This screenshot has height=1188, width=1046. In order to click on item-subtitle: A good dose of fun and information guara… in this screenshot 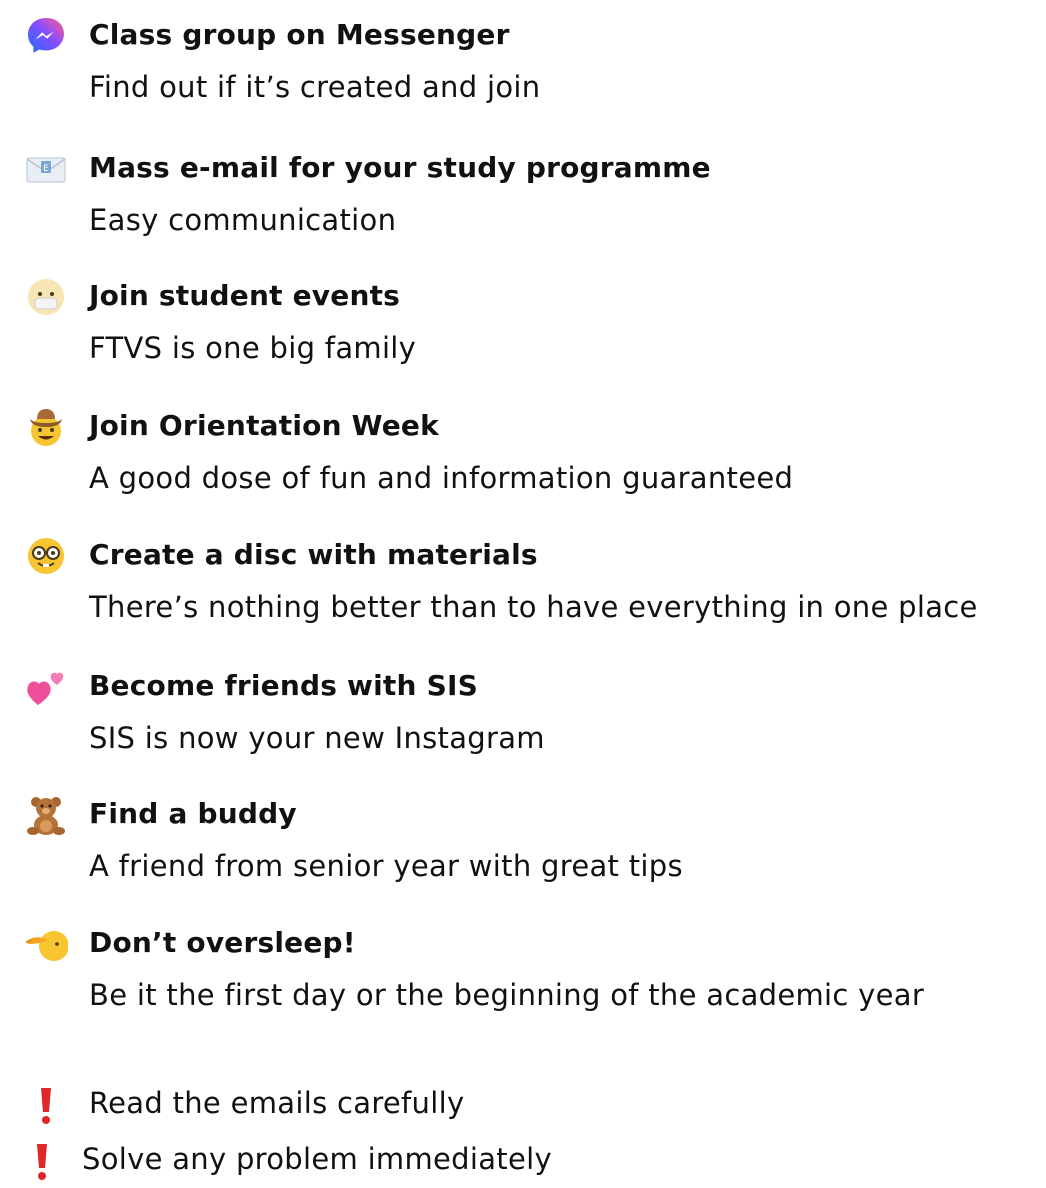, I will do `click(441, 478)`.